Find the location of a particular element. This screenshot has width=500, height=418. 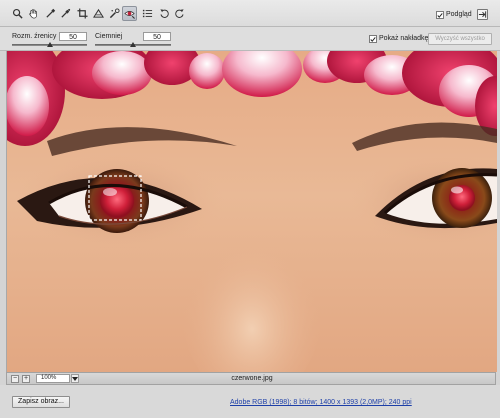

magnifier-icon is located at coordinates (17, 13).